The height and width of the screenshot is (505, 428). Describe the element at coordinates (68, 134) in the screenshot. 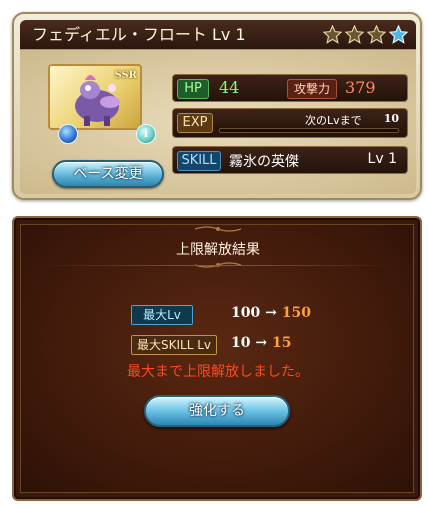

I see `water-element-icon` at that location.